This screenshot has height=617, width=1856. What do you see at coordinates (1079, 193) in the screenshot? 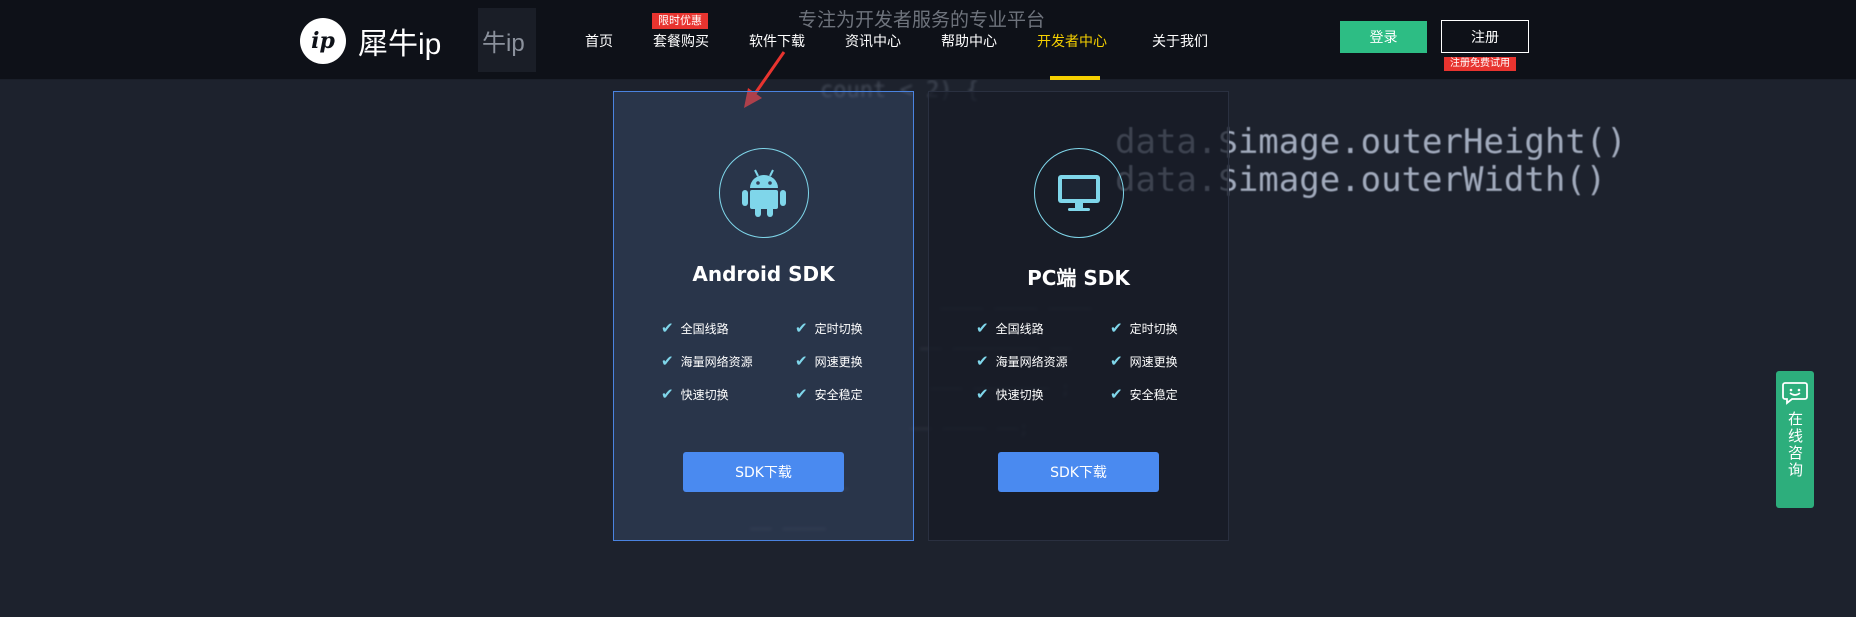
I see `monitor-icon` at bounding box center [1079, 193].